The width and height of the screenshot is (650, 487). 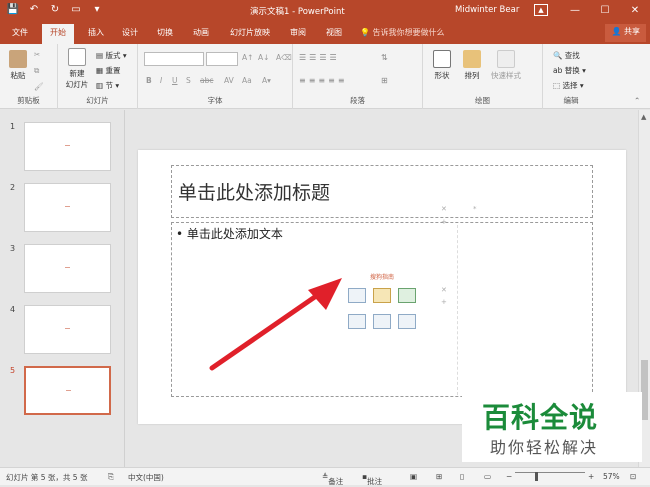 I want to click on zoom-in-icon: +, so click(x=591, y=476).